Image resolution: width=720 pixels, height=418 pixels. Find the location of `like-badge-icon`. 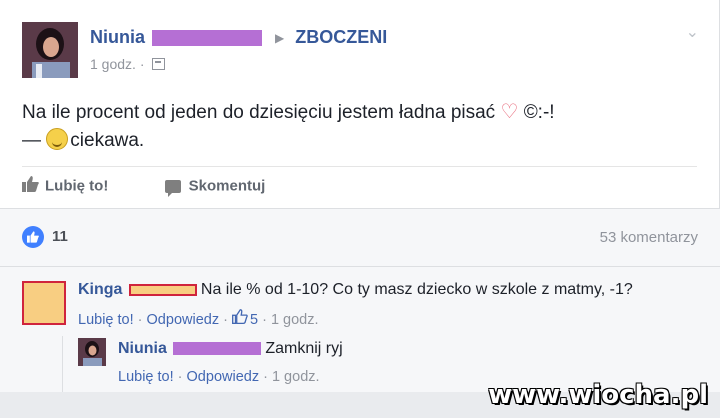

like-badge-icon is located at coordinates (33, 237).